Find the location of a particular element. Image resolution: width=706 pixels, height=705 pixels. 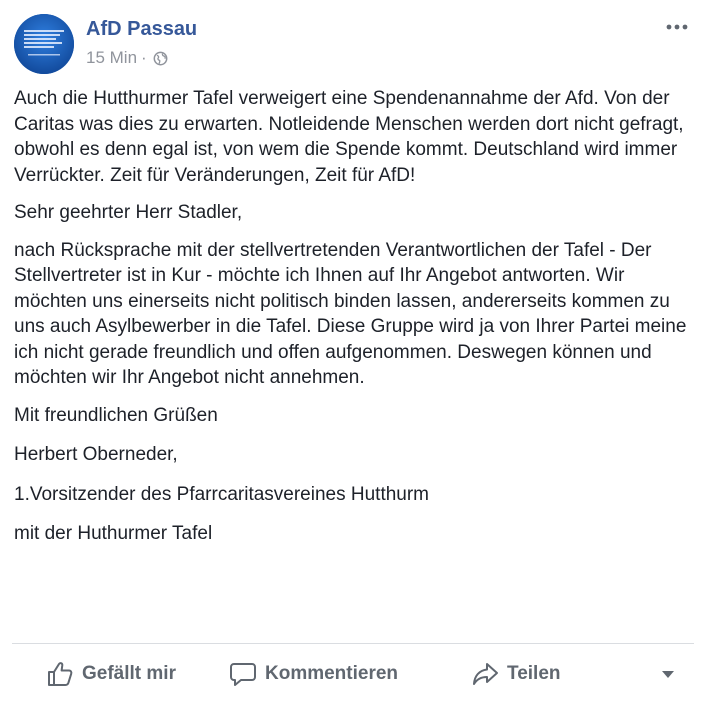

post-meta: 15 Min · is located at coordinates (127, 58).